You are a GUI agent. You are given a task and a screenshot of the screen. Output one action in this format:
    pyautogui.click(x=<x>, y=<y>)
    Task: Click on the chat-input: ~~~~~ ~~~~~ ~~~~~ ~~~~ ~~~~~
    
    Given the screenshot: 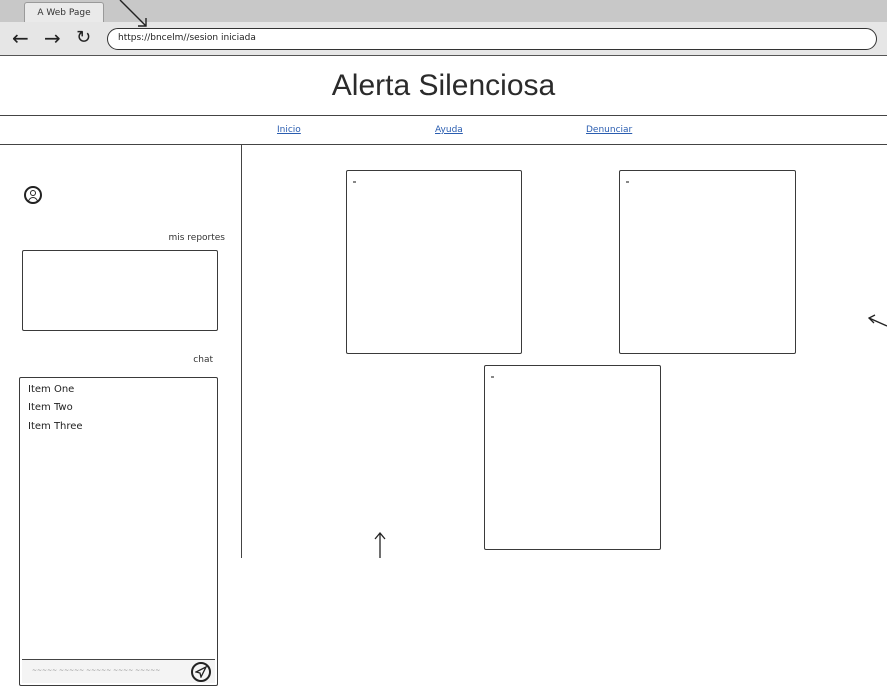 What is the action you would take?
    pyautogui.click(x=118, y=671)
    